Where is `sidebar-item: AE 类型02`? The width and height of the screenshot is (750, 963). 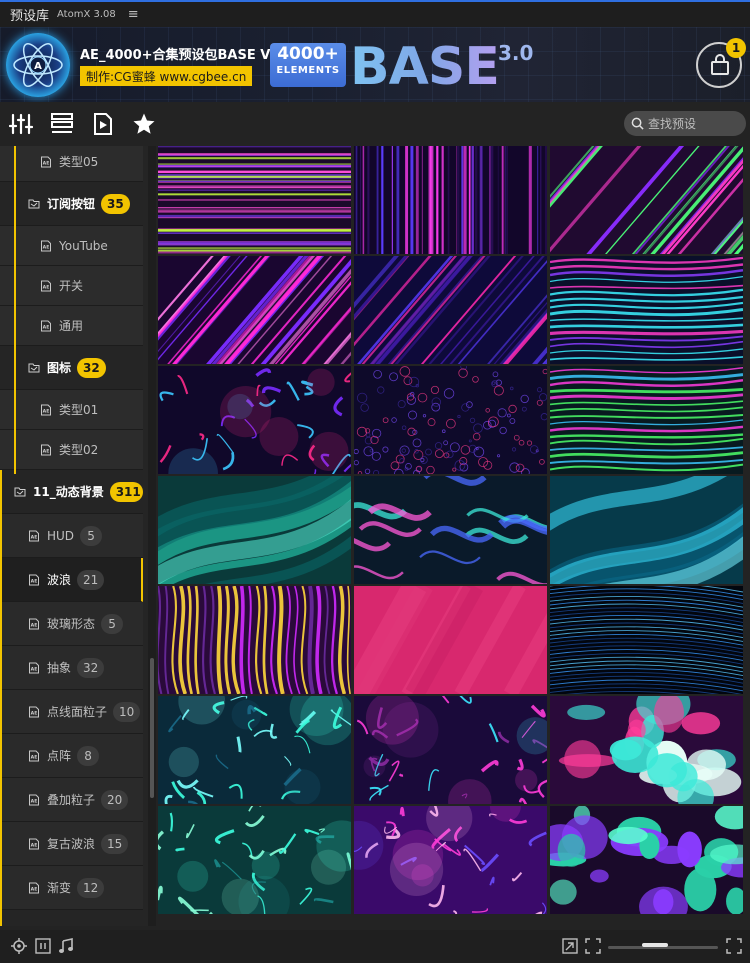
sidebar-item: AE 类型02 is located at coordinates (71, 450).